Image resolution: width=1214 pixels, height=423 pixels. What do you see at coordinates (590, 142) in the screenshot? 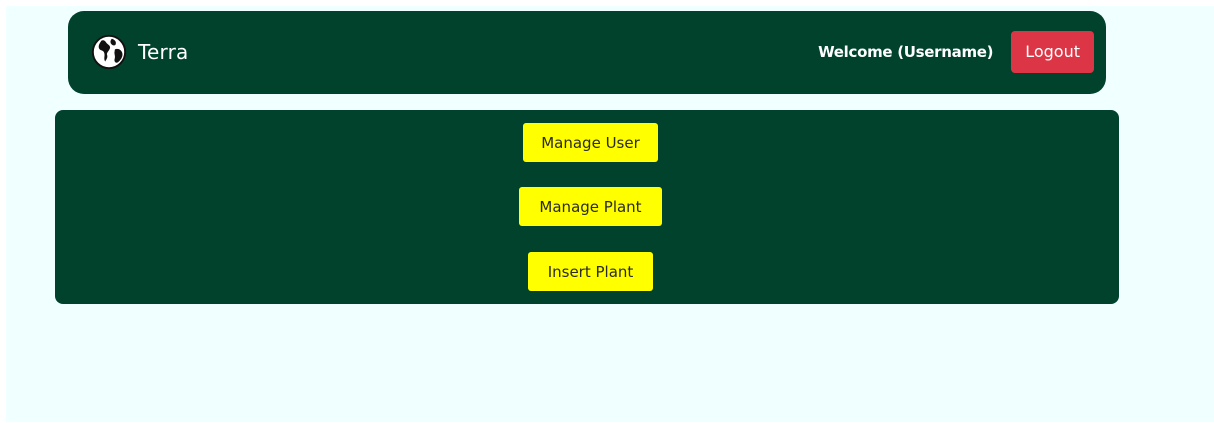
I see `manage-user-button: Manage User` at bounding box center [590, 142].